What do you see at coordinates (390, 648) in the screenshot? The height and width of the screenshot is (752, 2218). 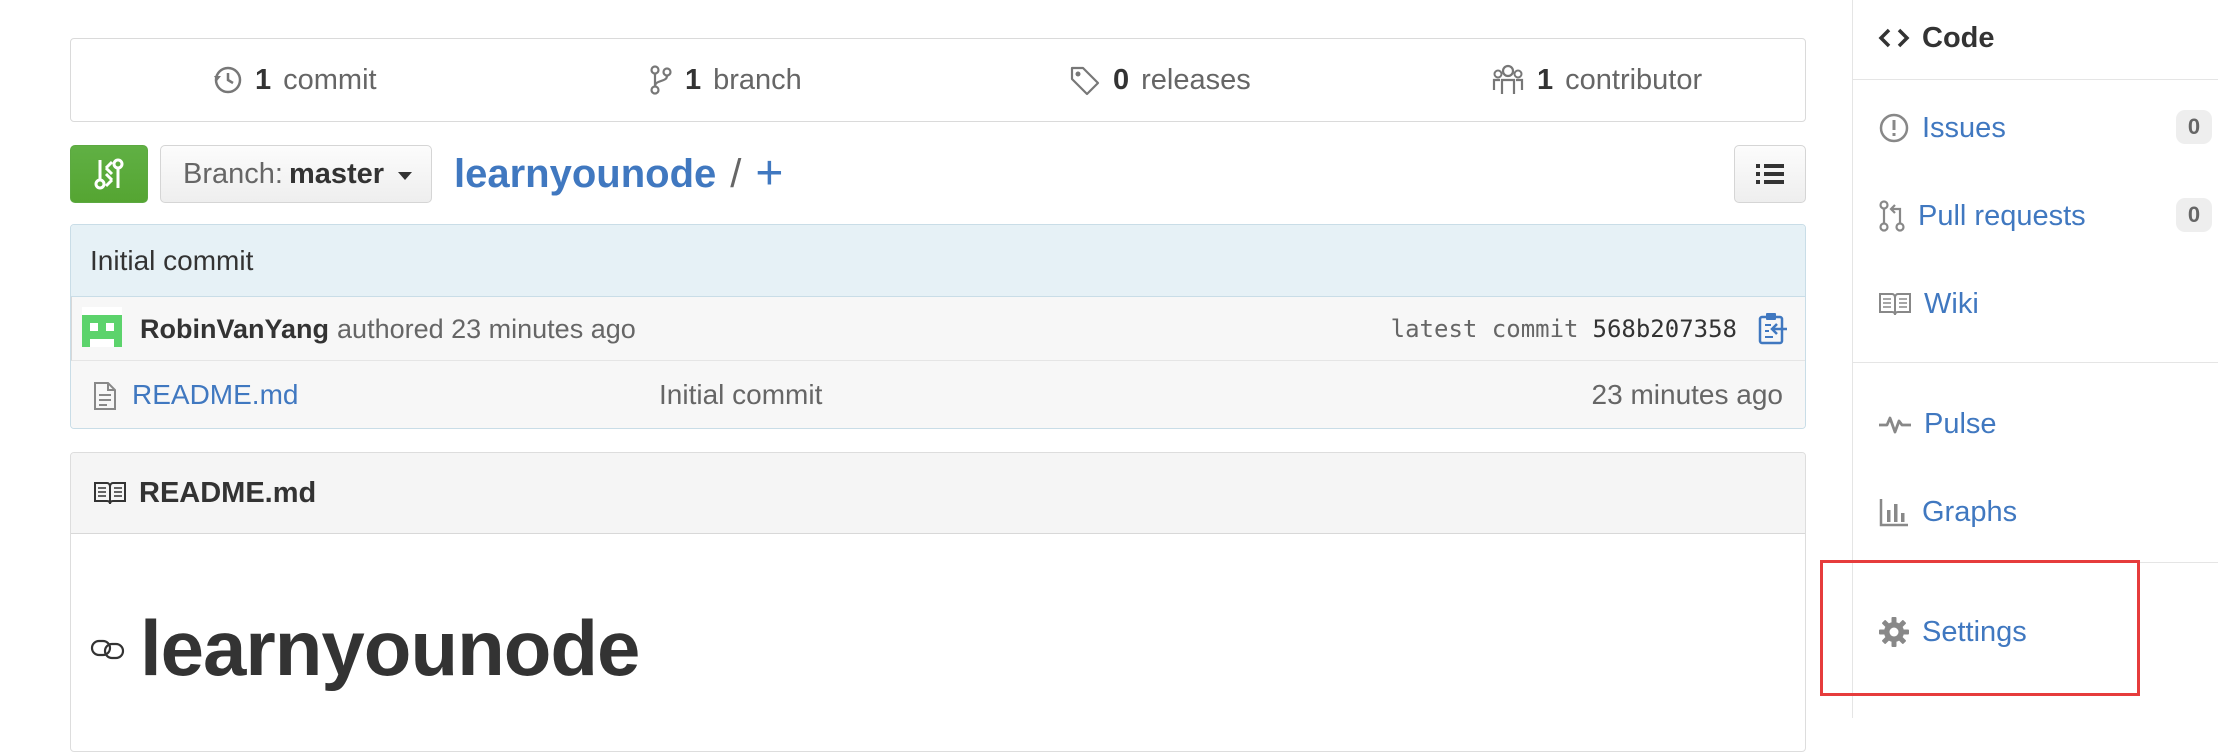 I see `readme-heading-text: learnyounode` at bounding box center [390, 648].